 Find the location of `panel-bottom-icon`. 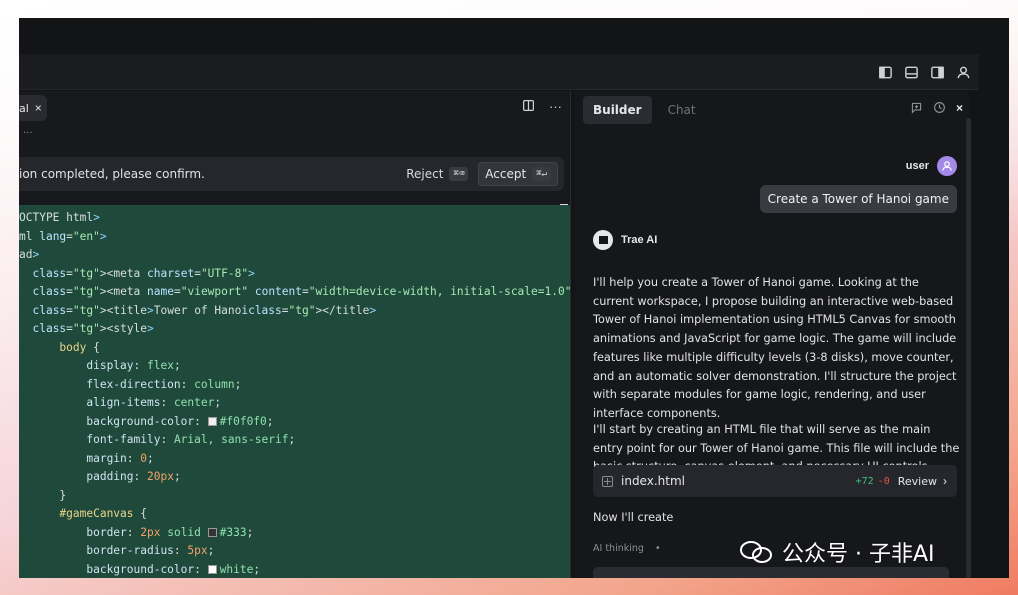

panel-bottom-icon is located at coordinates (911, 72).